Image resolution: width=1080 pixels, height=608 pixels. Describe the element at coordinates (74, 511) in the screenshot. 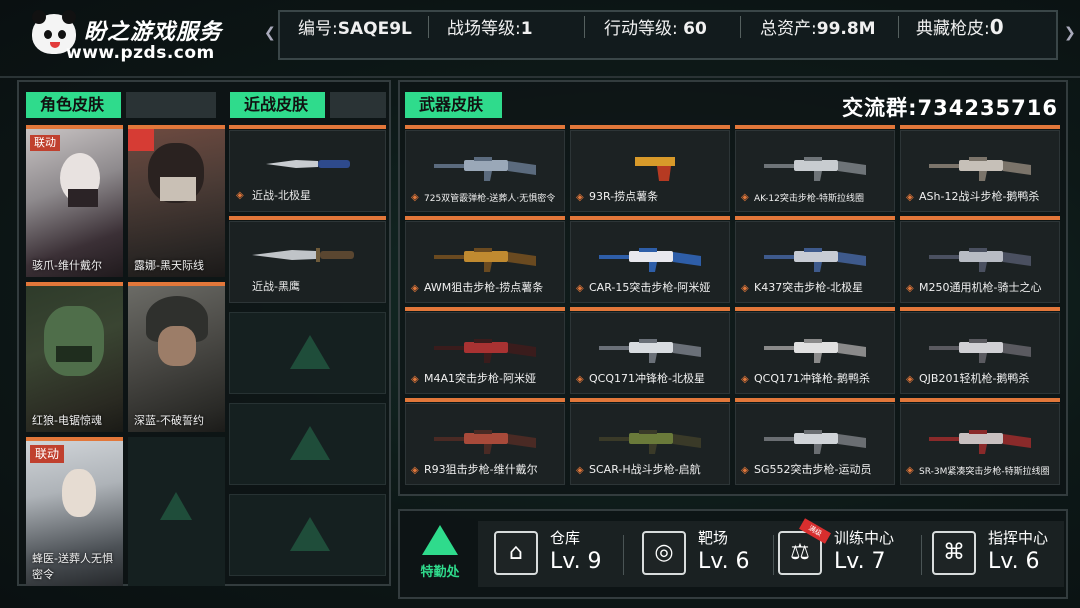

I see `character-card: 联动 蜂医-送葬人无惧密令` at that location.